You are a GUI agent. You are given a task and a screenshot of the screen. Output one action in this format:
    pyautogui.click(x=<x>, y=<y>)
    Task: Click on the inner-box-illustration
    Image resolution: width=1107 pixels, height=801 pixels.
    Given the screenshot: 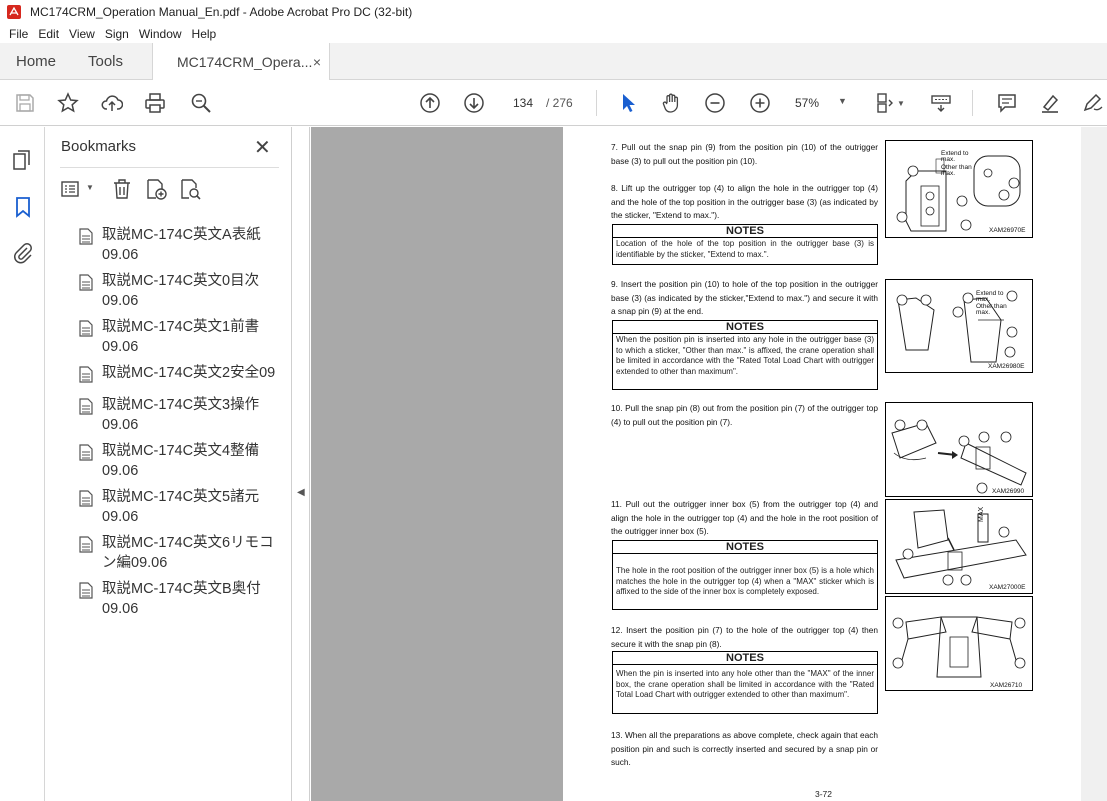 What is the action you would take?
    pyautogui.click(x=961, y=547)
    